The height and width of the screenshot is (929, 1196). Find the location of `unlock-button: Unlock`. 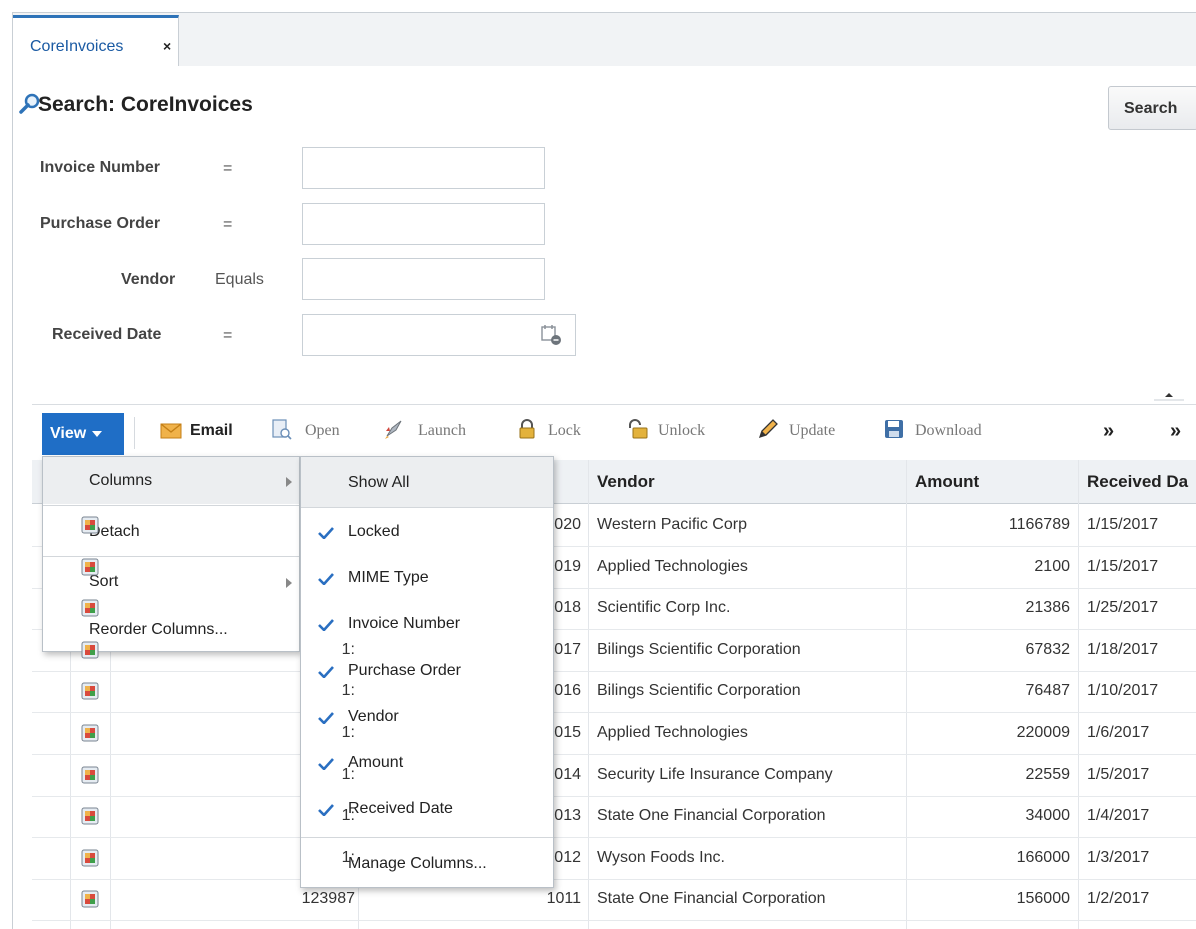

unlock-button: Unlock is located at coordinates (681, 431).